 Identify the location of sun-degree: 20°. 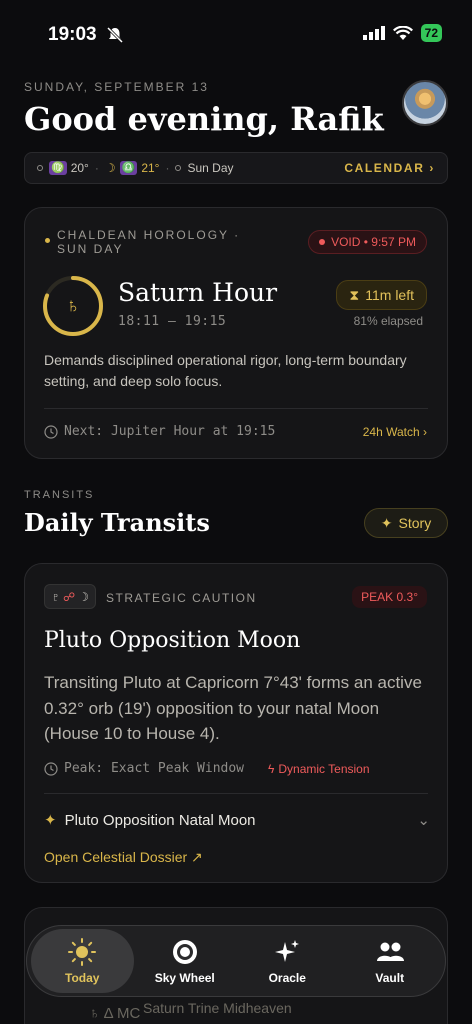
(79, 168).